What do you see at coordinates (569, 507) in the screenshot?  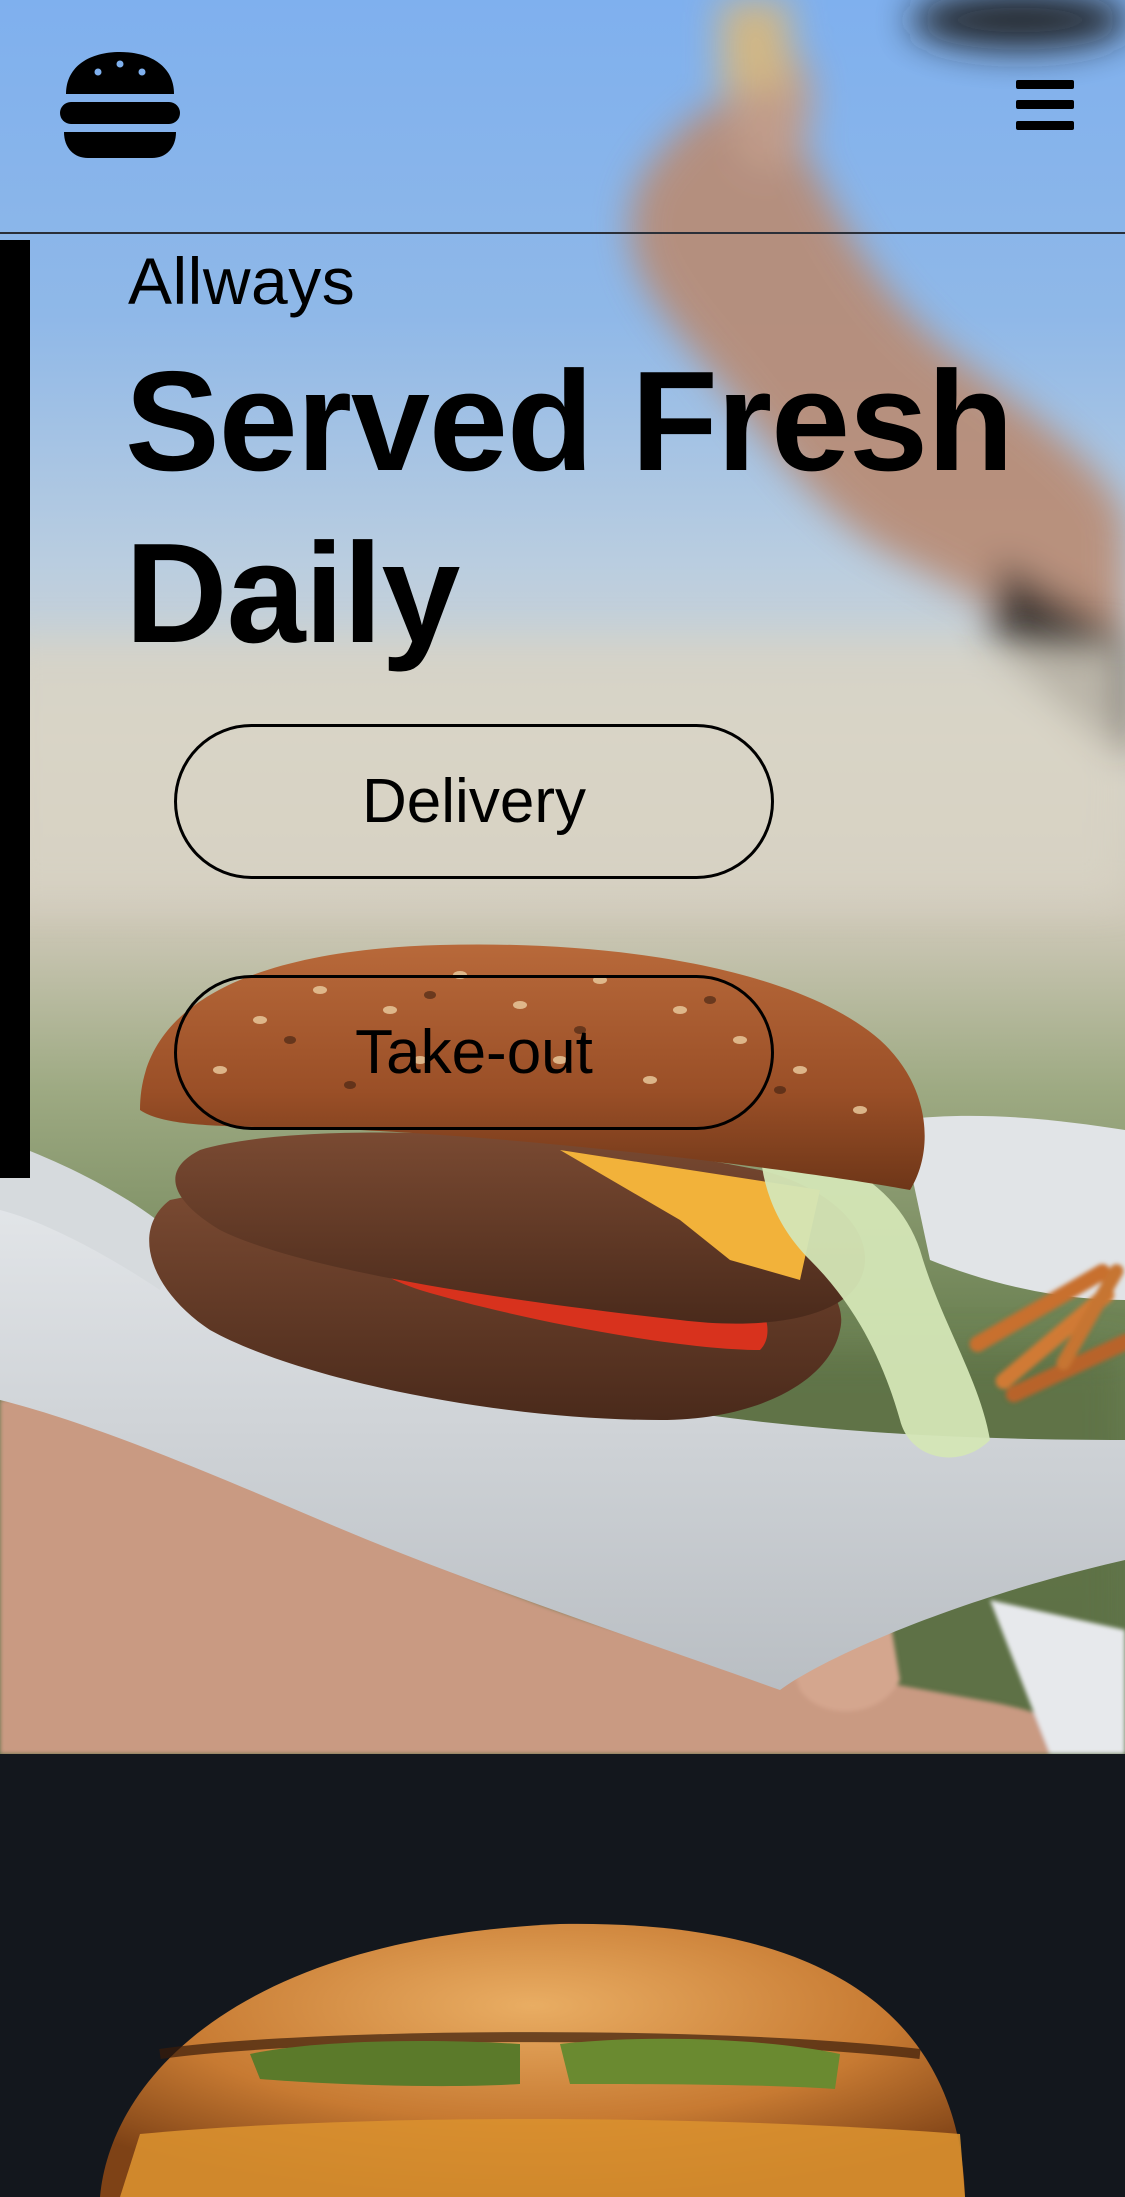 I see `hero-headline: Served Fresh Daily` at bounding box center [569, 507].